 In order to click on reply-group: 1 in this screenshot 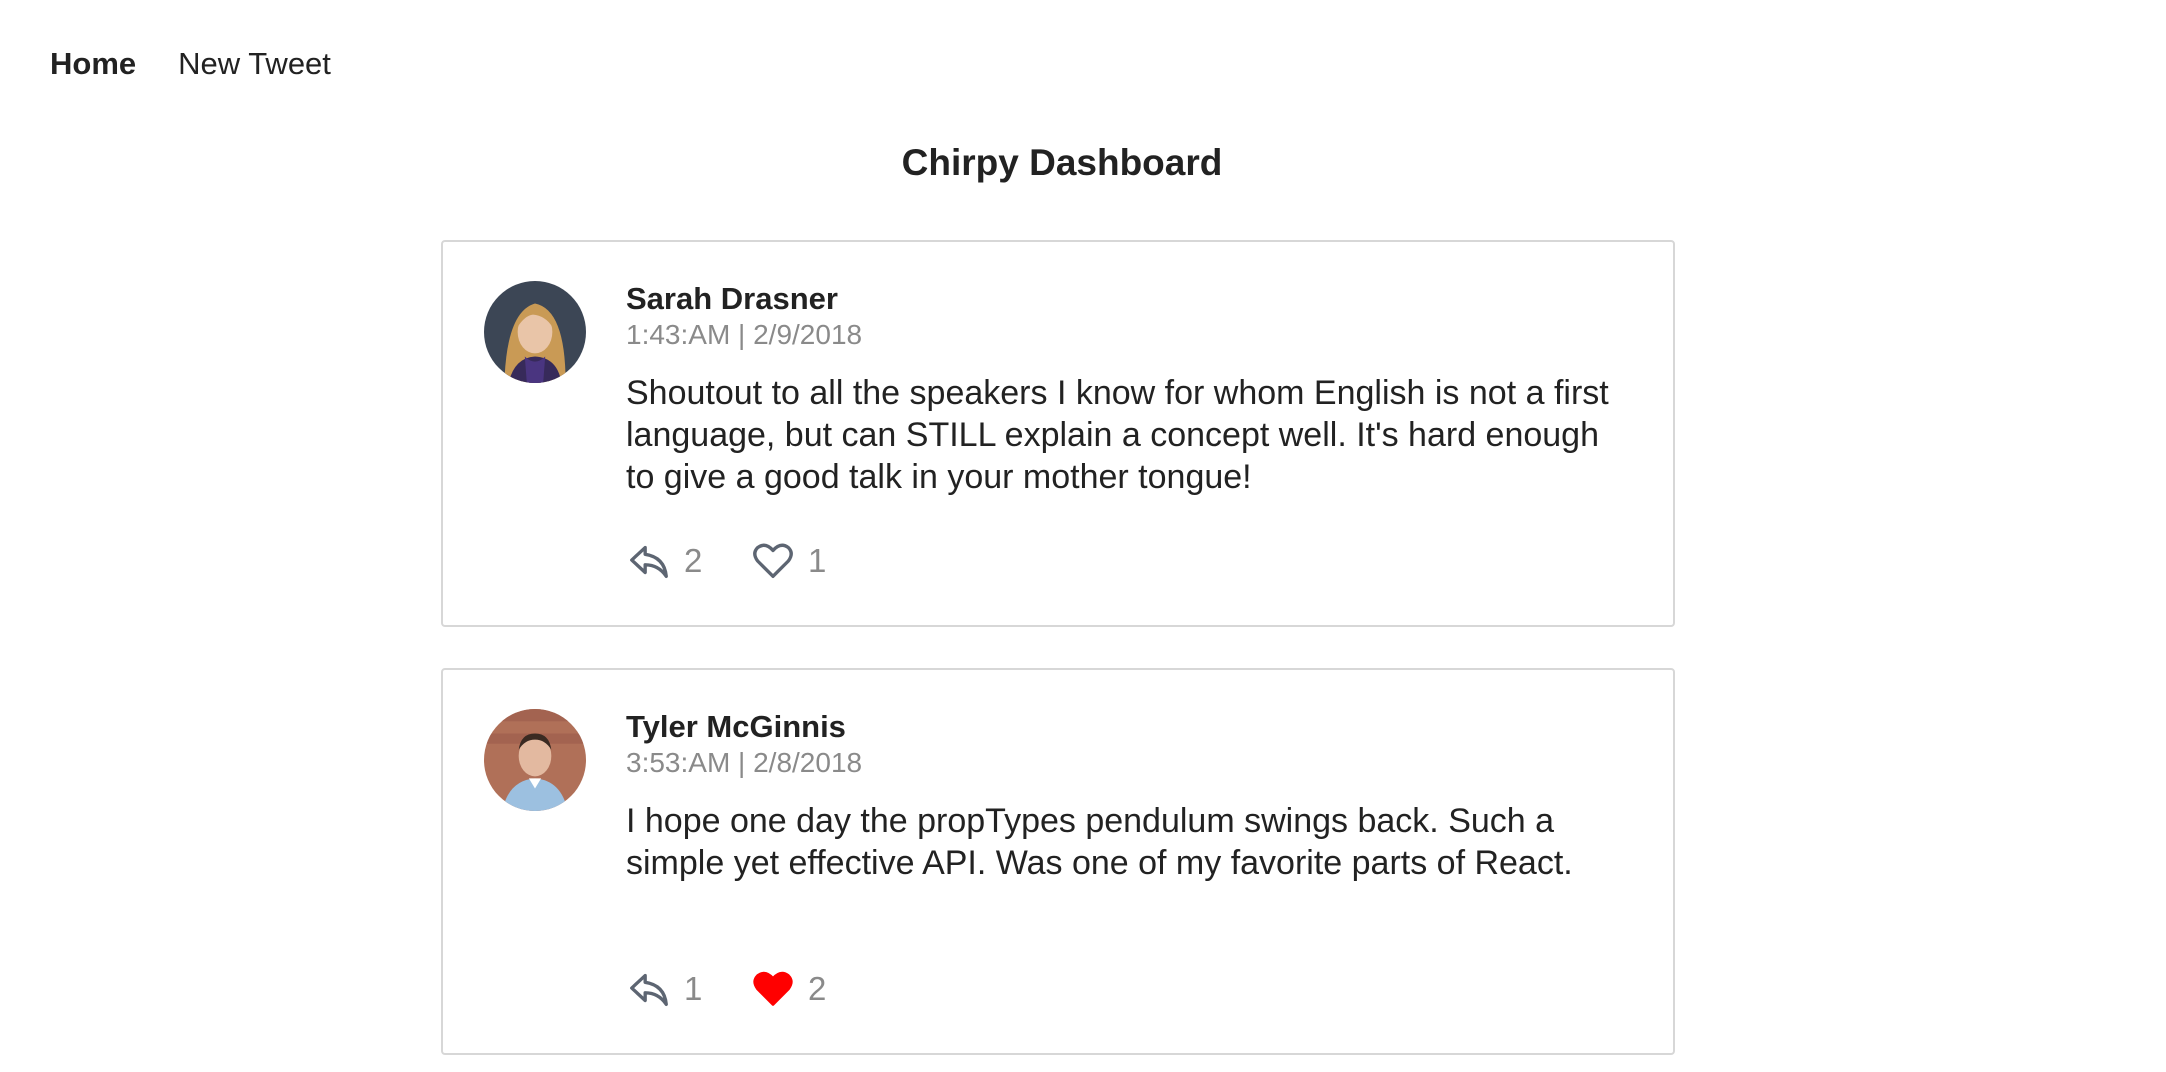, I will do `click(670, 989)`.